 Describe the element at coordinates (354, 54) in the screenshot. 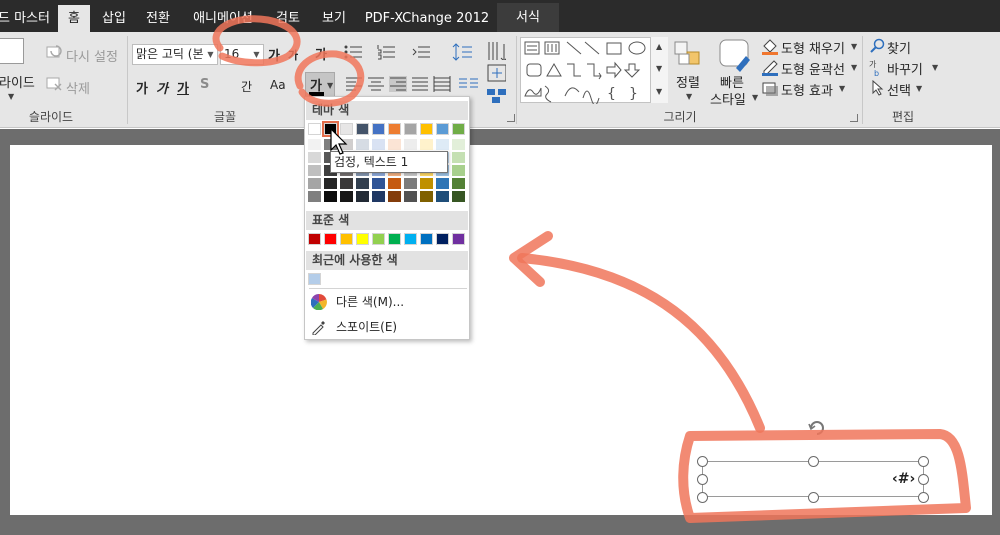

I see `bullets-icon` at that location.